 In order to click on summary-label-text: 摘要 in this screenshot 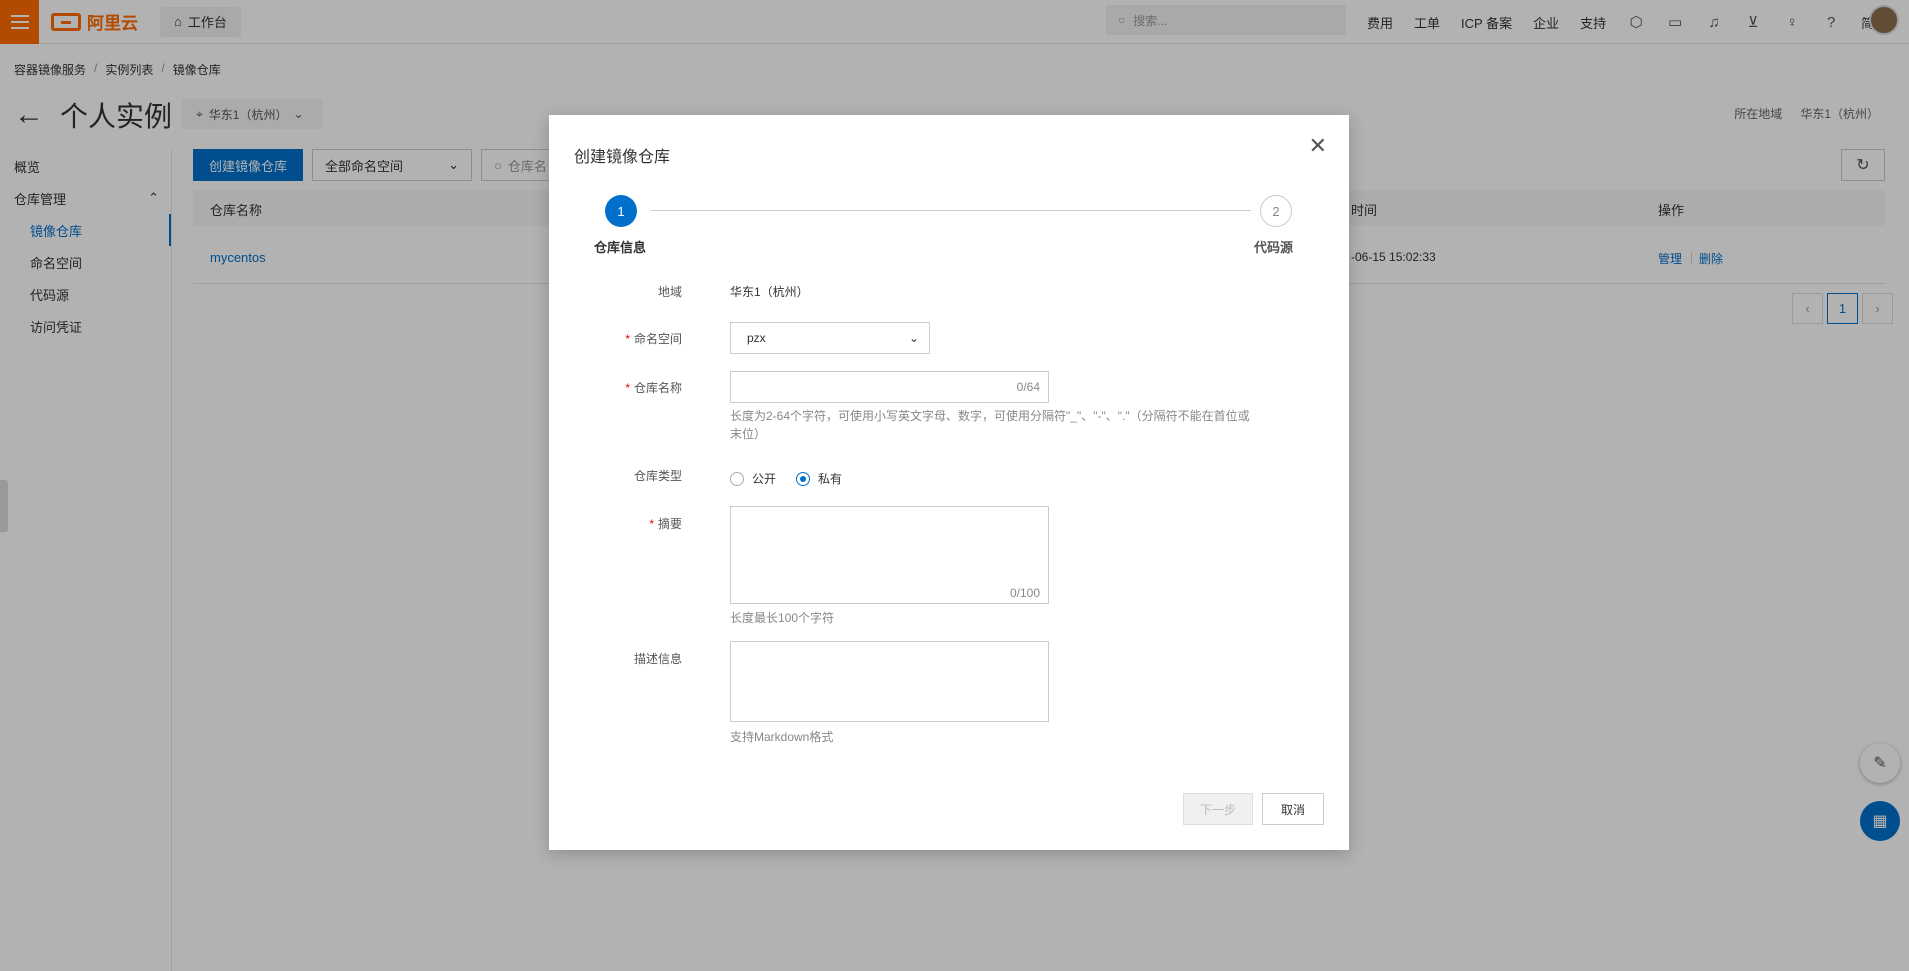, I will do `click(669, 524)`.